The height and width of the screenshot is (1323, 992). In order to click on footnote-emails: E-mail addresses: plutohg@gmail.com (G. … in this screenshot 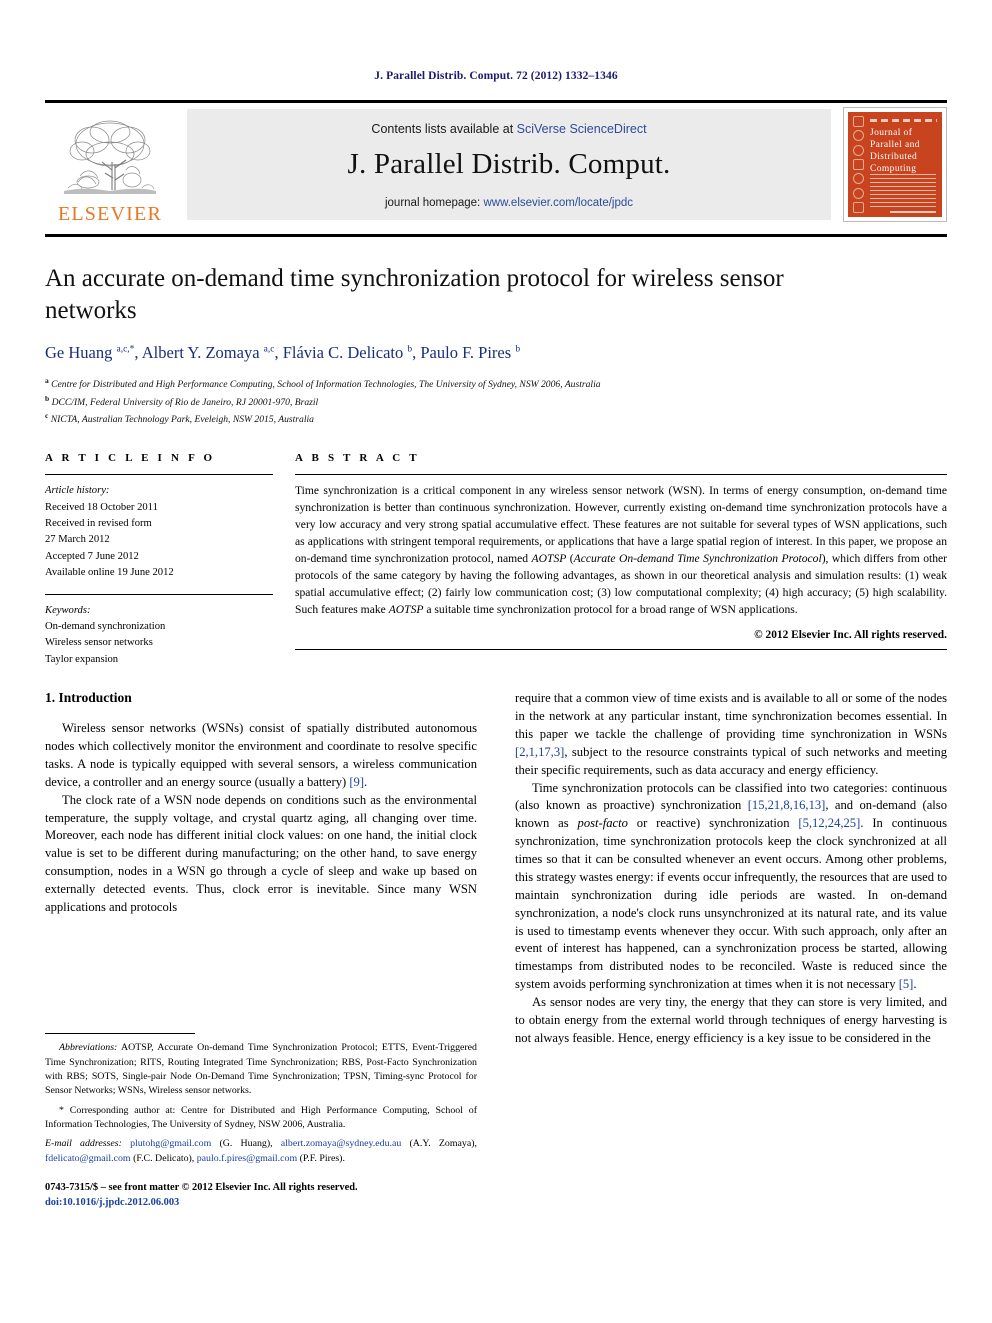, I will do `click(261, 1151)`.